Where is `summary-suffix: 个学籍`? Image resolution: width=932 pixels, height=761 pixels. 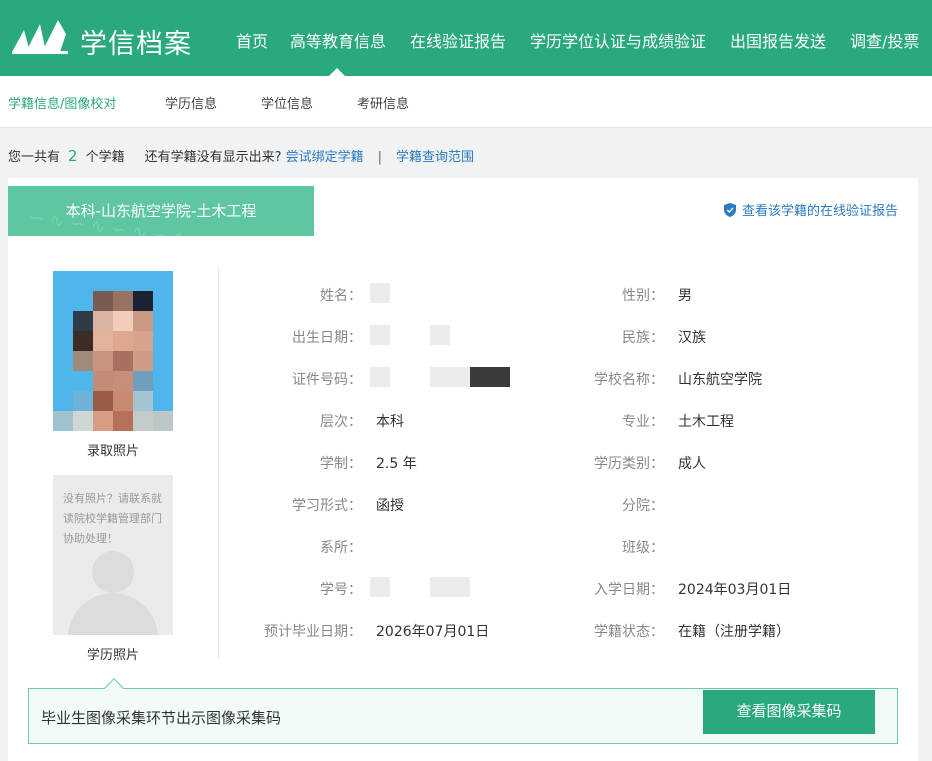 summary-suffix: 个学籍 is located at coordinates (105, 157).